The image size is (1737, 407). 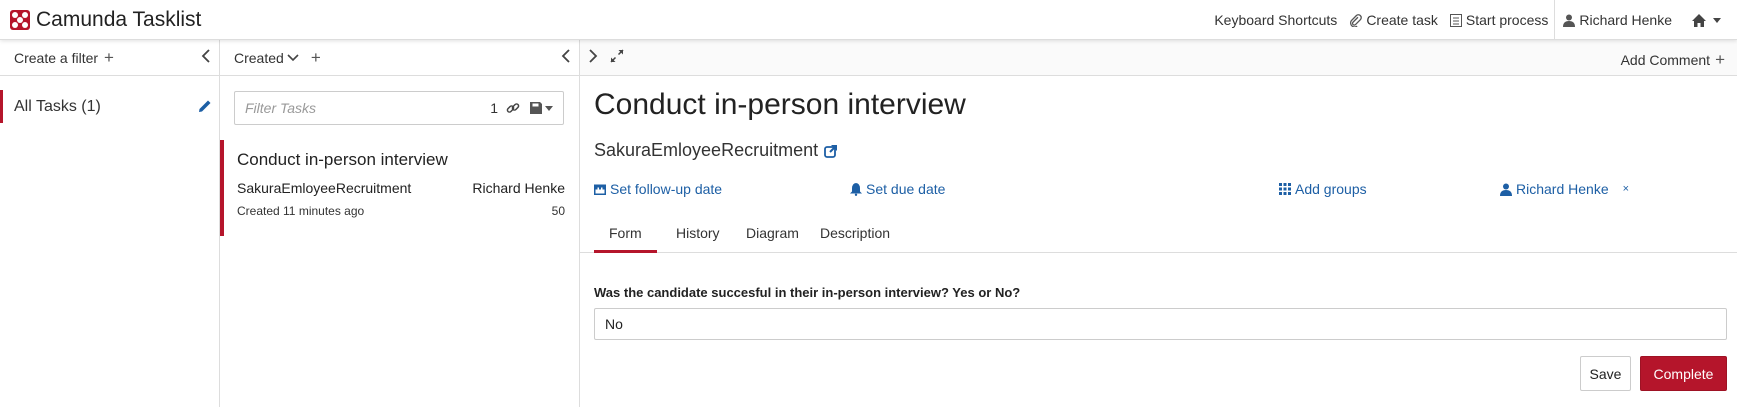 I want to click on task-tabs: Form History Diagram Description, so click(x=1158, y=234).